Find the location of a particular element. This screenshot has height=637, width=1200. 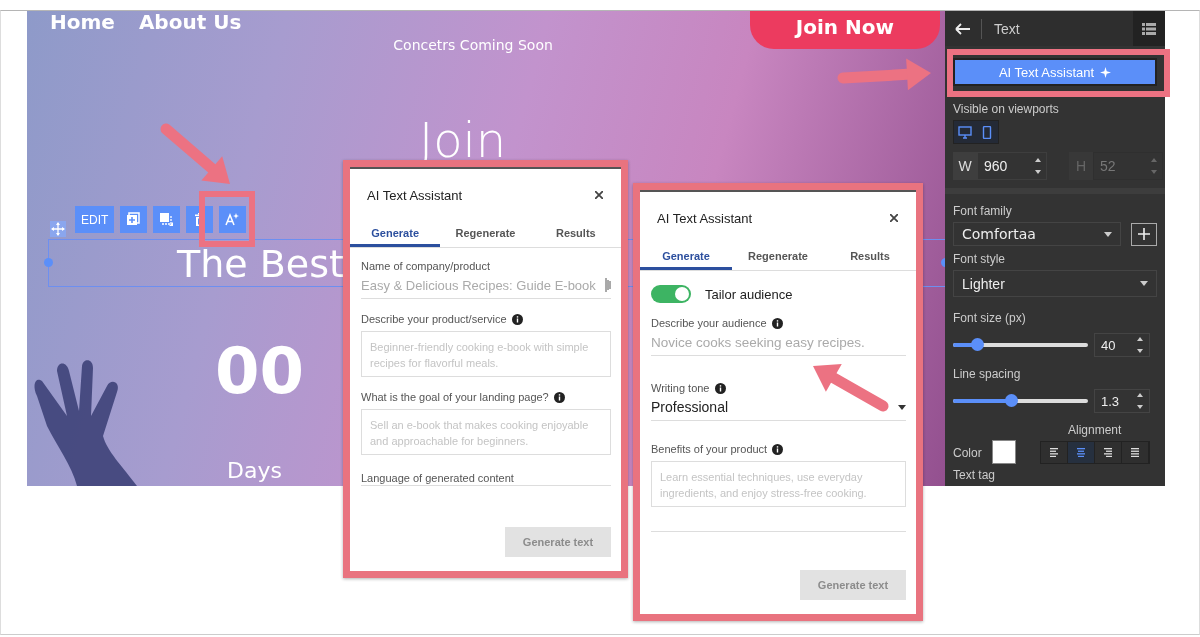

field-label: Describe your audience is located at coordinates (709, 323).